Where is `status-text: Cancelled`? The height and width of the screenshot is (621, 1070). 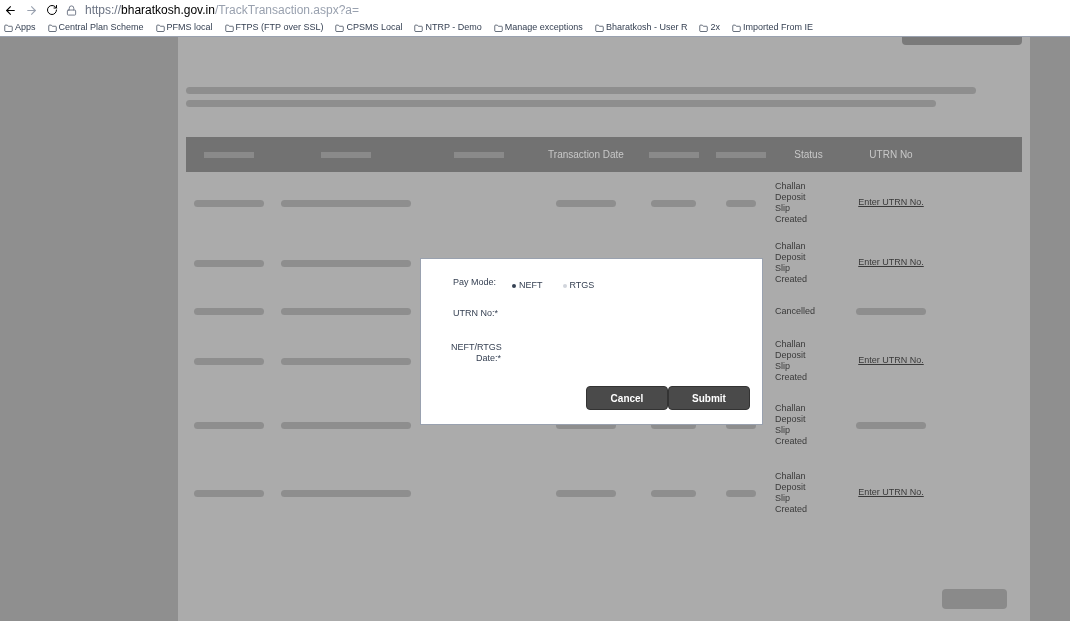 status-text: Cancelled is located at coordinates (796, 311).